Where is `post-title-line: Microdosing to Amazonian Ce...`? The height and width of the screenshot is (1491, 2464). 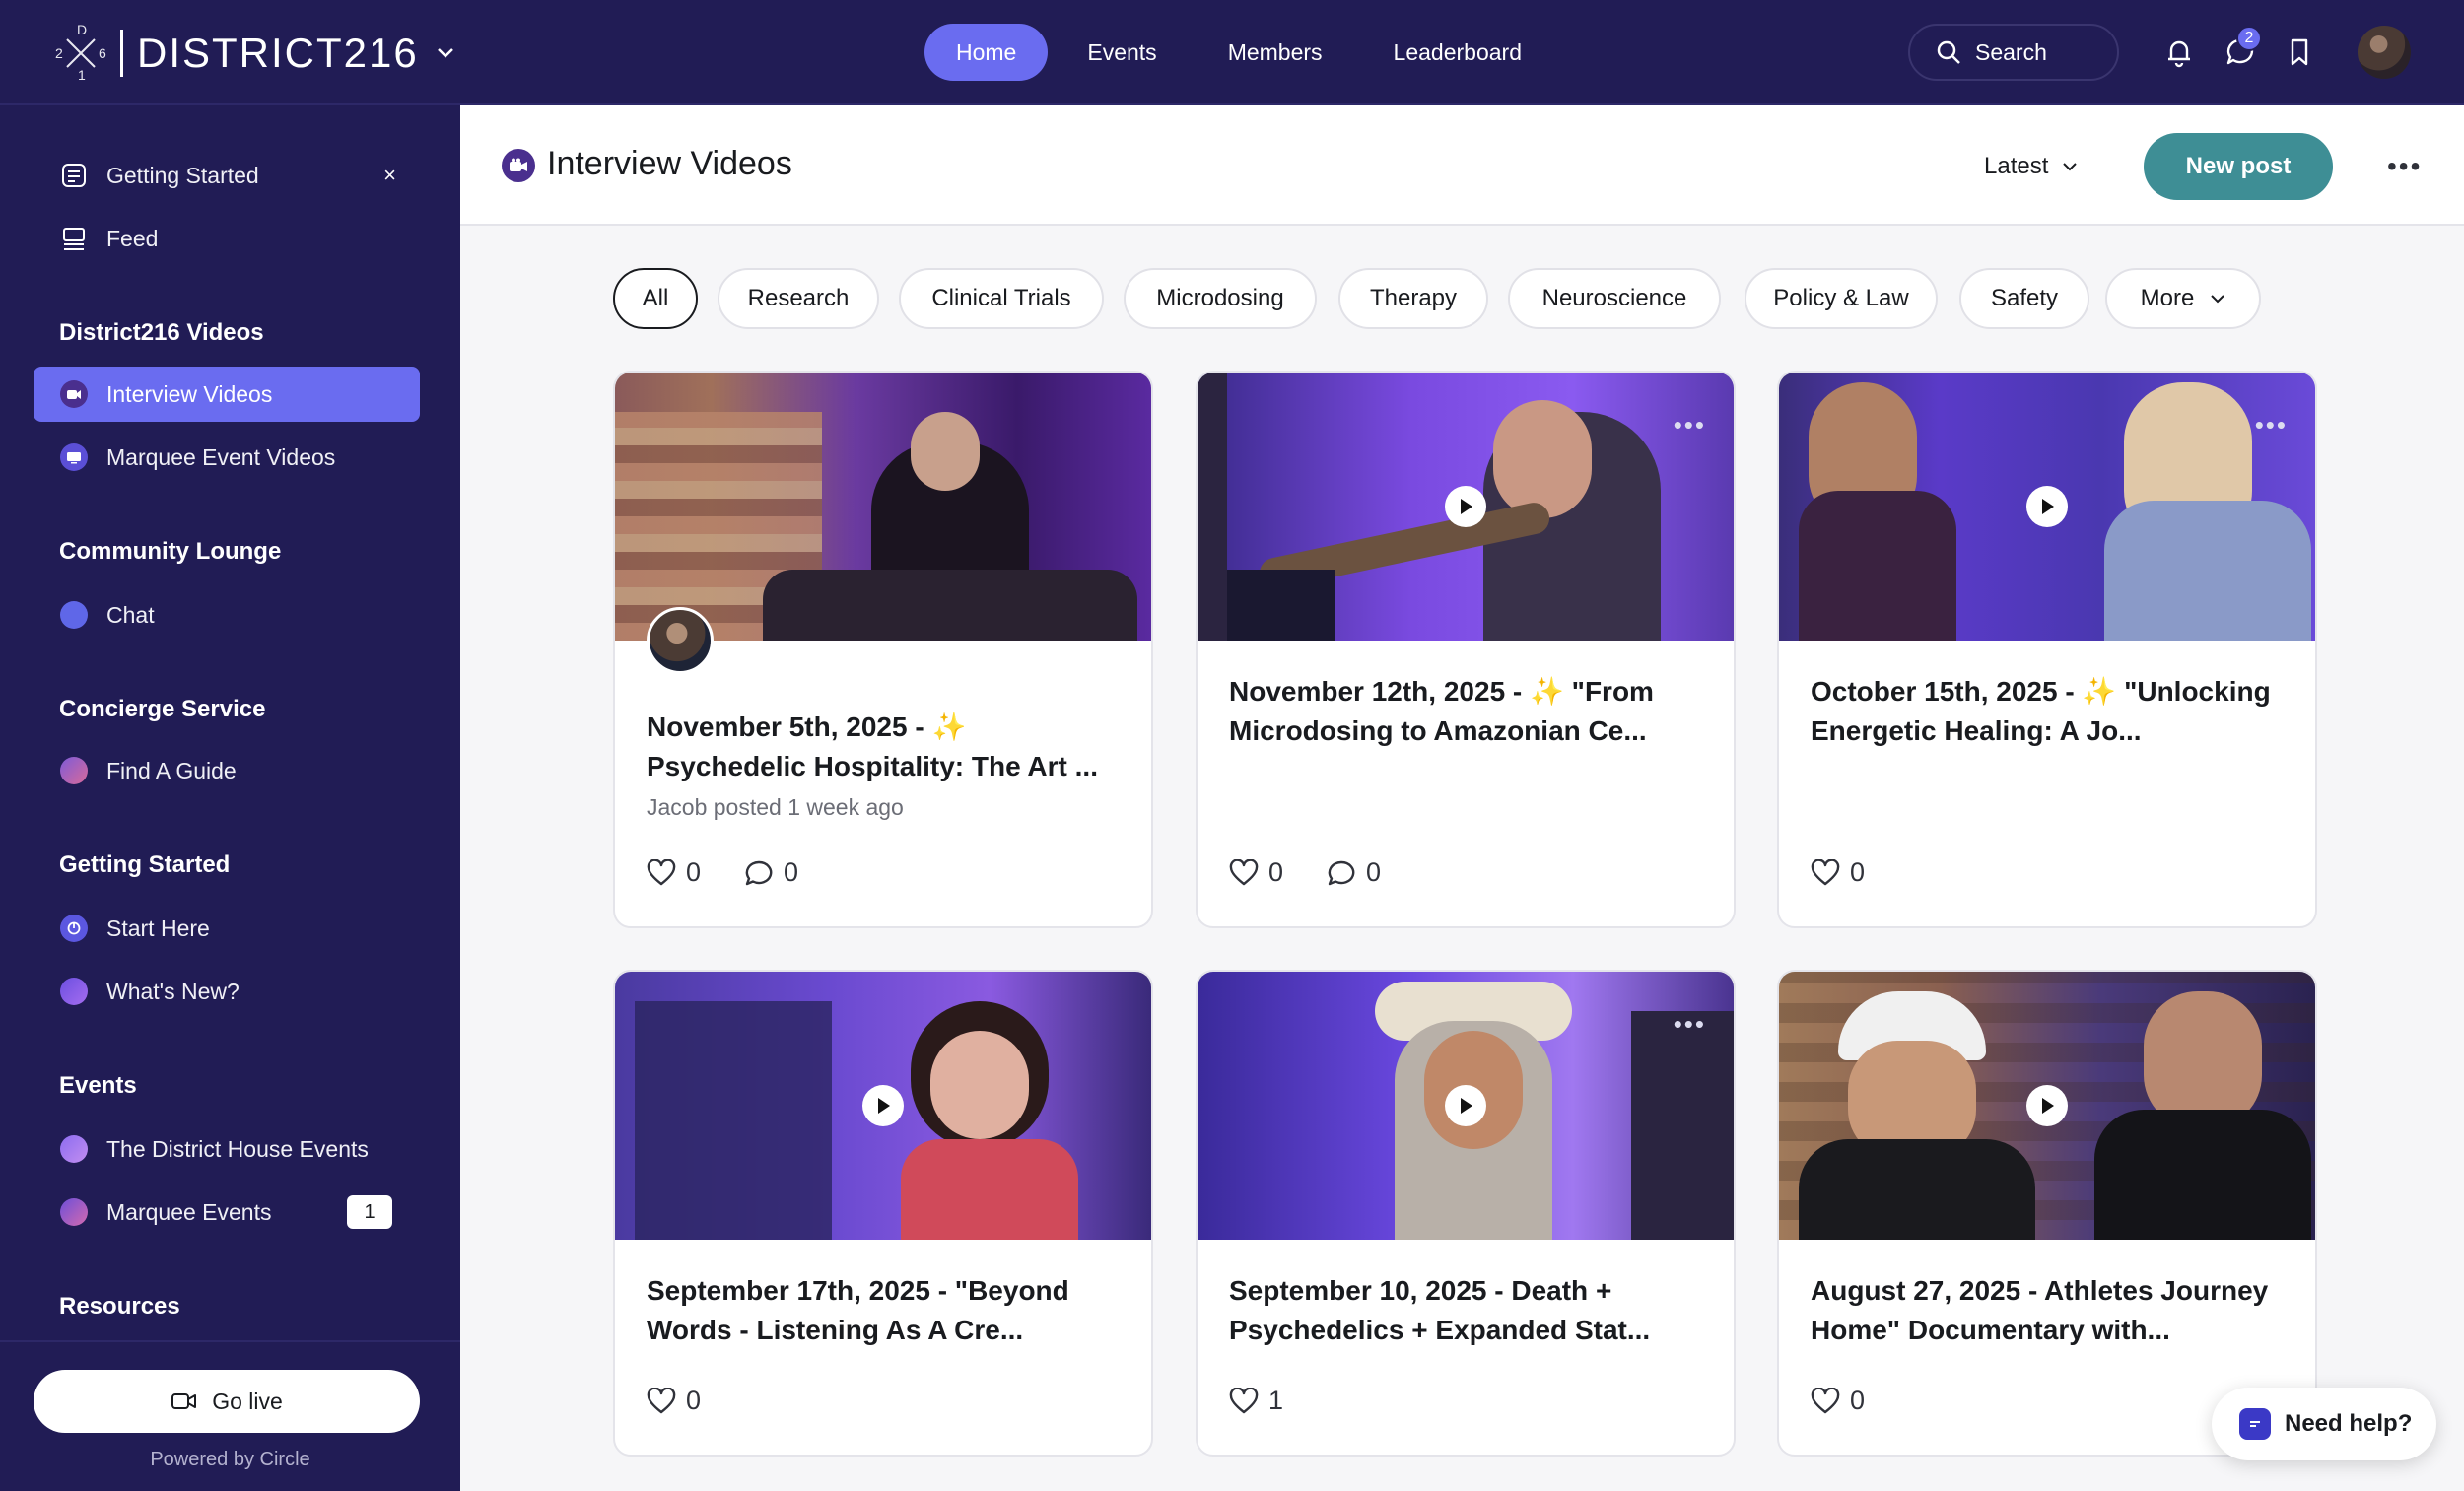
post-title-line: Microdosing to Amazonian Ce... is located at coordinates (1438, 730).